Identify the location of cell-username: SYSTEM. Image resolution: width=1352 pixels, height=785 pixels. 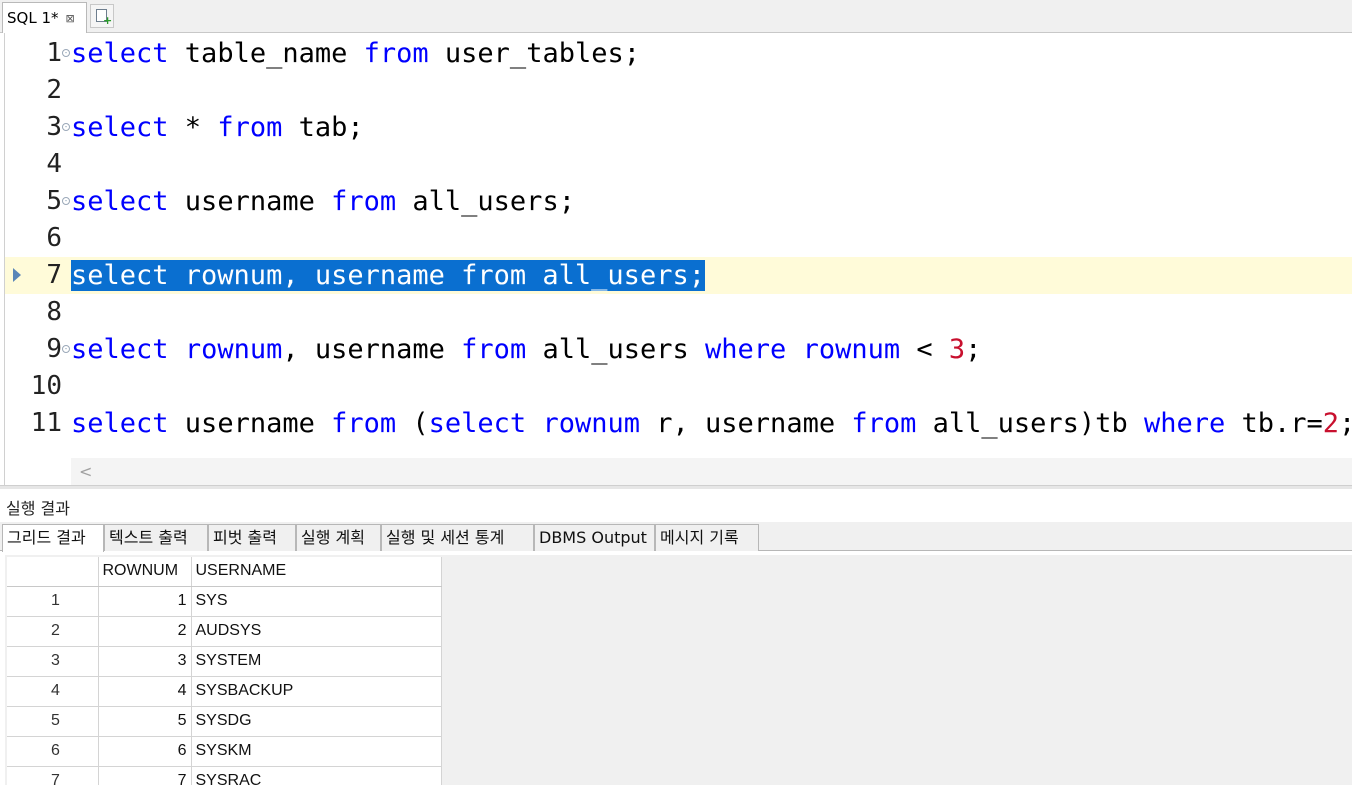
(316, 661).